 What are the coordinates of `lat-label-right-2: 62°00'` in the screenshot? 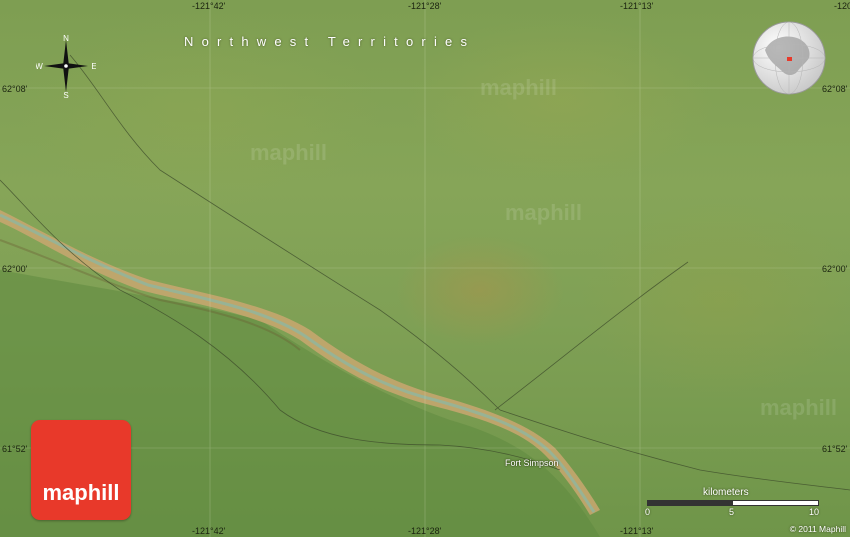 It's located at (835, 269).